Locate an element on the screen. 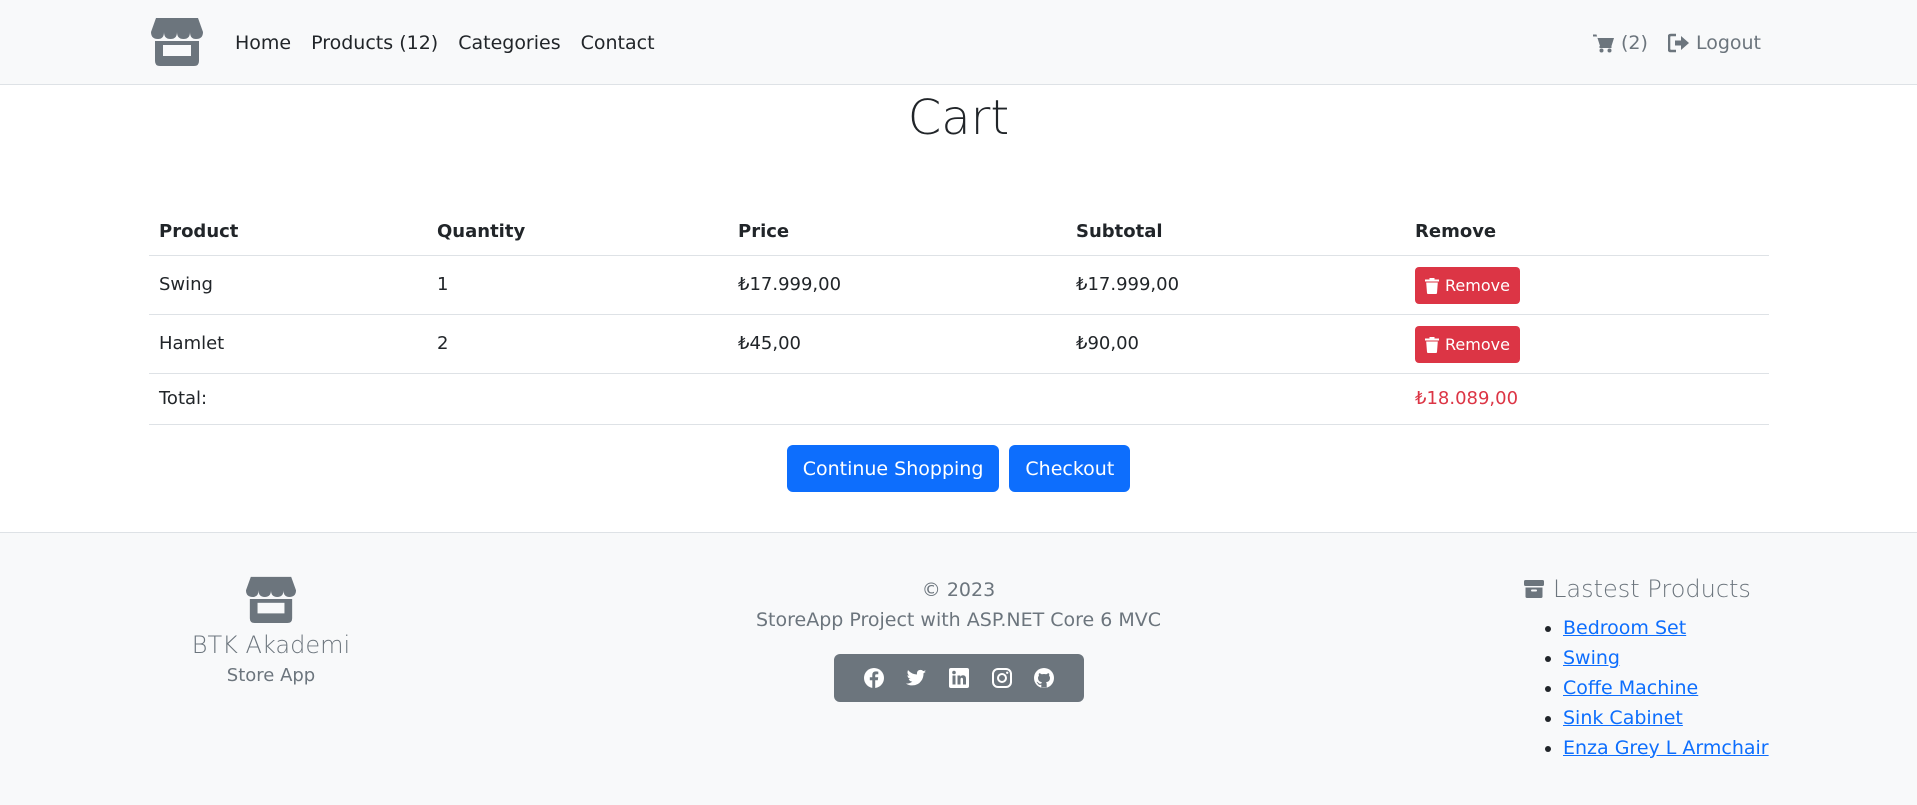 Image resolution: width=1917 pixels, height=805 pixels. table-row: Hamlet 2 ₺45,00 ₺90,00 Remove is located at coordinates (959, 344).